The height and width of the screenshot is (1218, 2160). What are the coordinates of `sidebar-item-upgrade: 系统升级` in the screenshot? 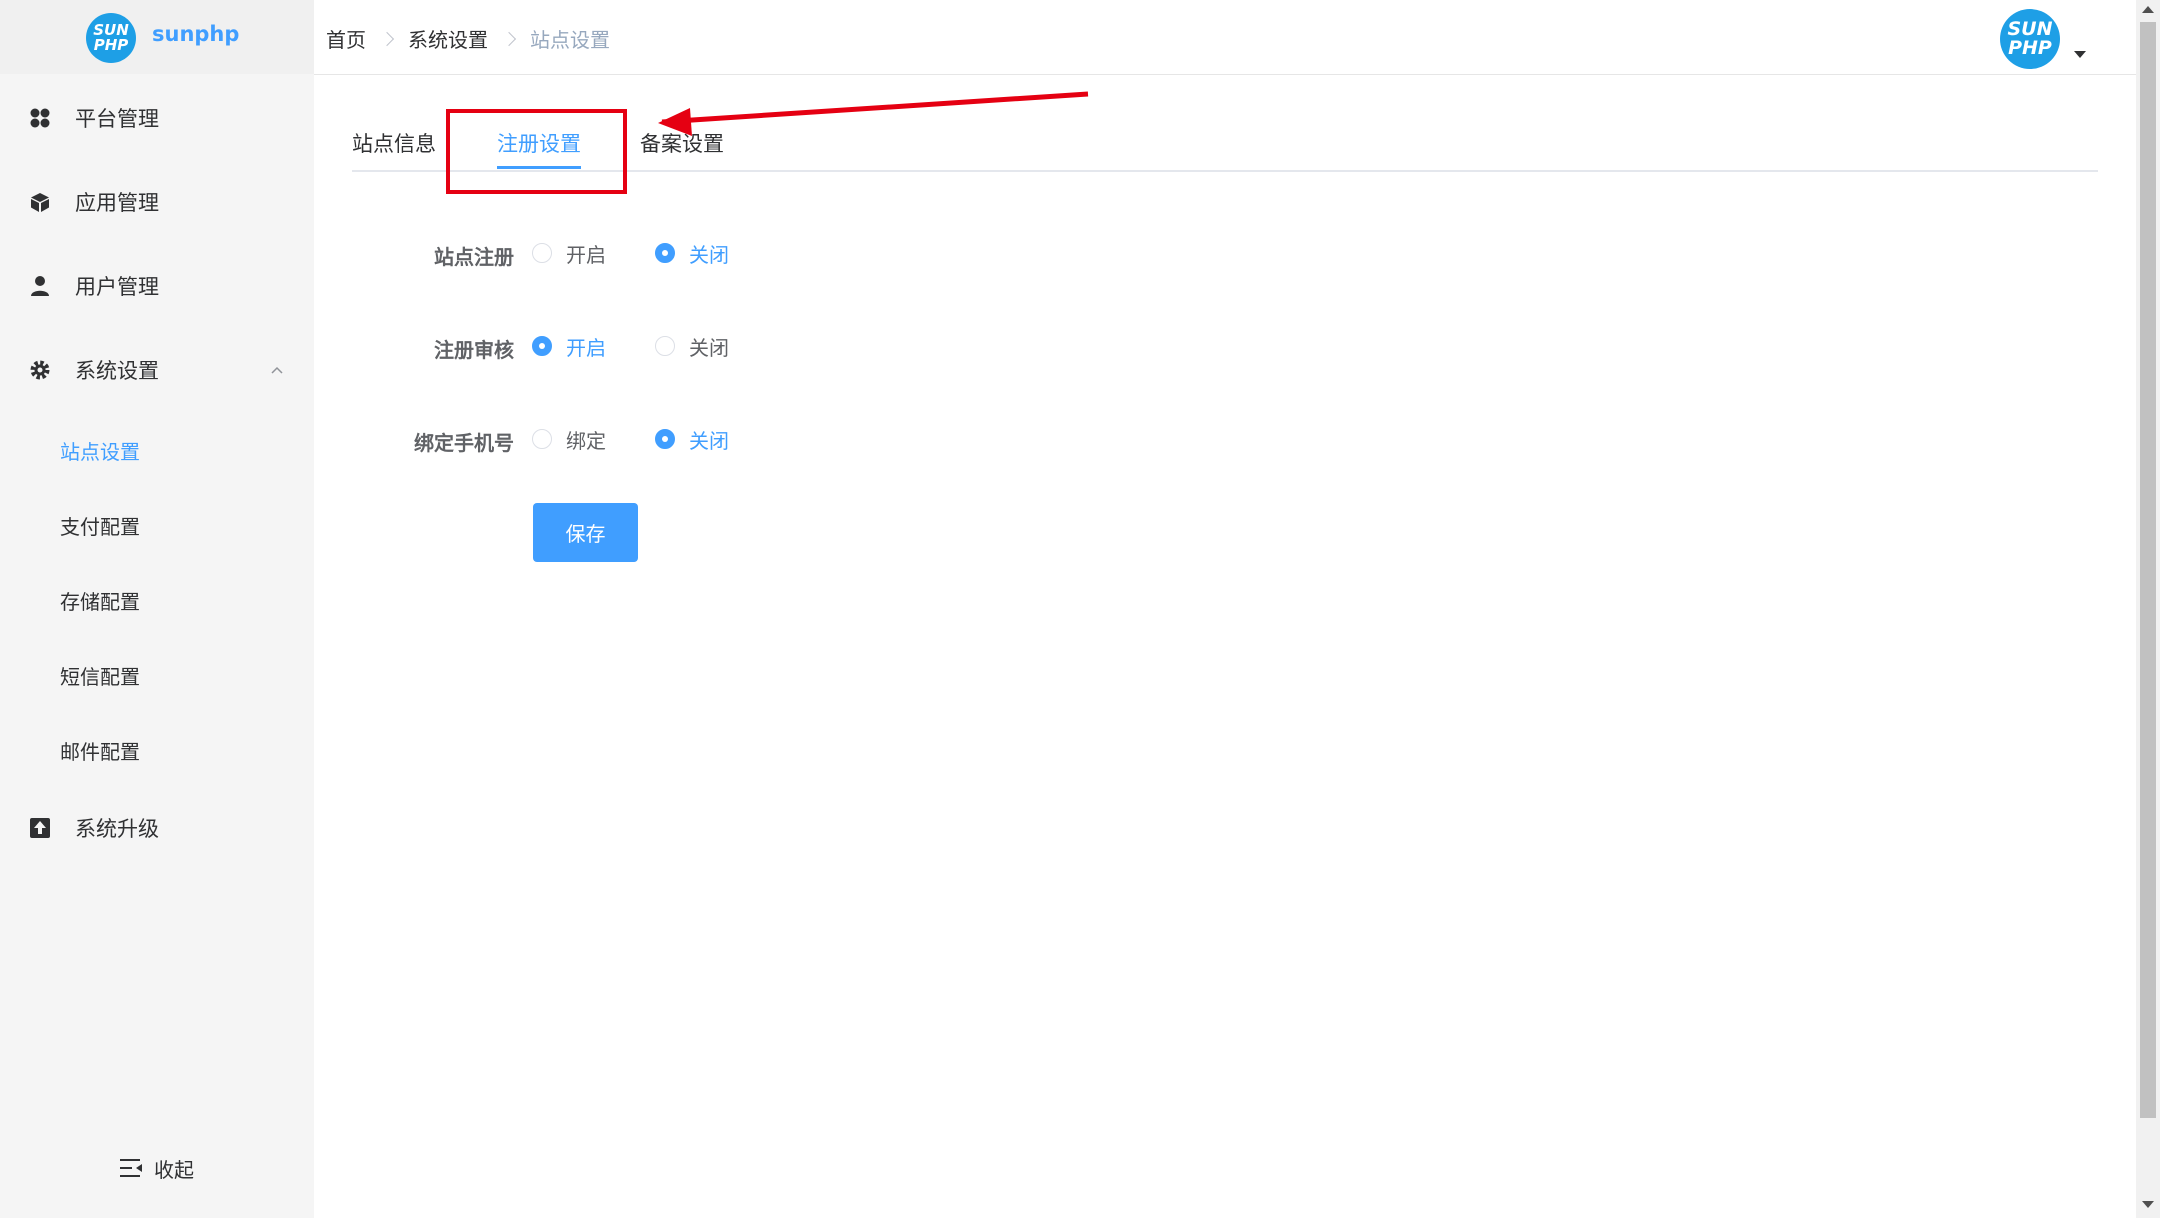 It's located at (157, 828).